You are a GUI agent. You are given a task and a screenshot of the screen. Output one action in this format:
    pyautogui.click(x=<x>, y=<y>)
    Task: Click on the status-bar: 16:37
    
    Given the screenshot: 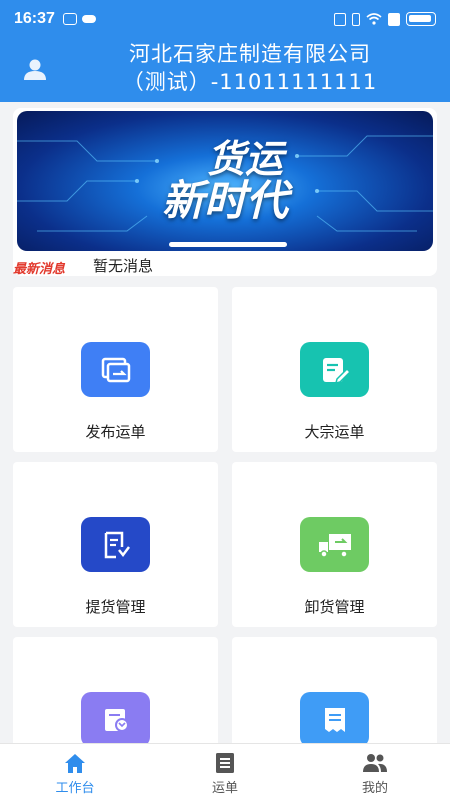 What is the action you would take?
    pyautogui.click(x=225, y=19)
    